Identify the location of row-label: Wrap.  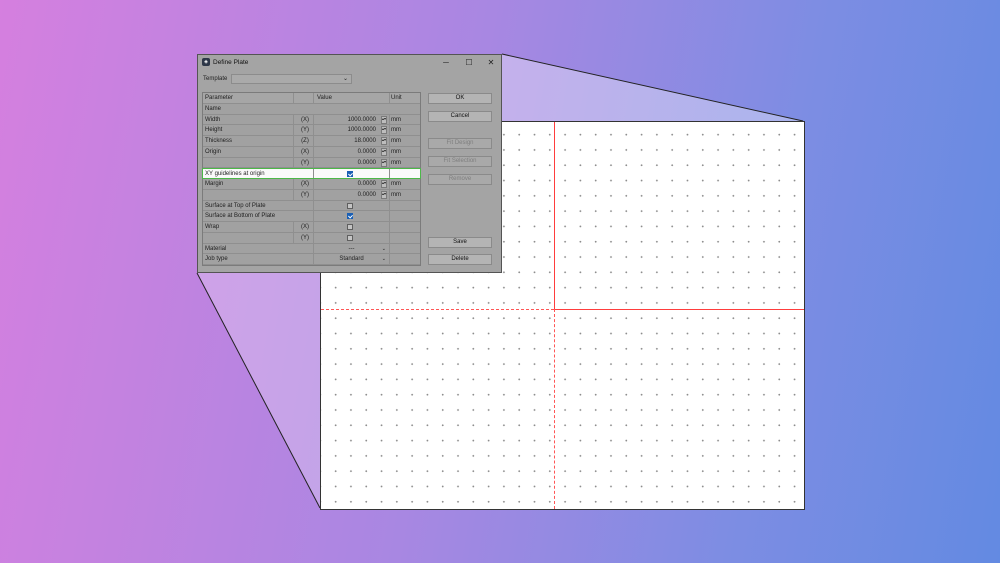
(212, 227).